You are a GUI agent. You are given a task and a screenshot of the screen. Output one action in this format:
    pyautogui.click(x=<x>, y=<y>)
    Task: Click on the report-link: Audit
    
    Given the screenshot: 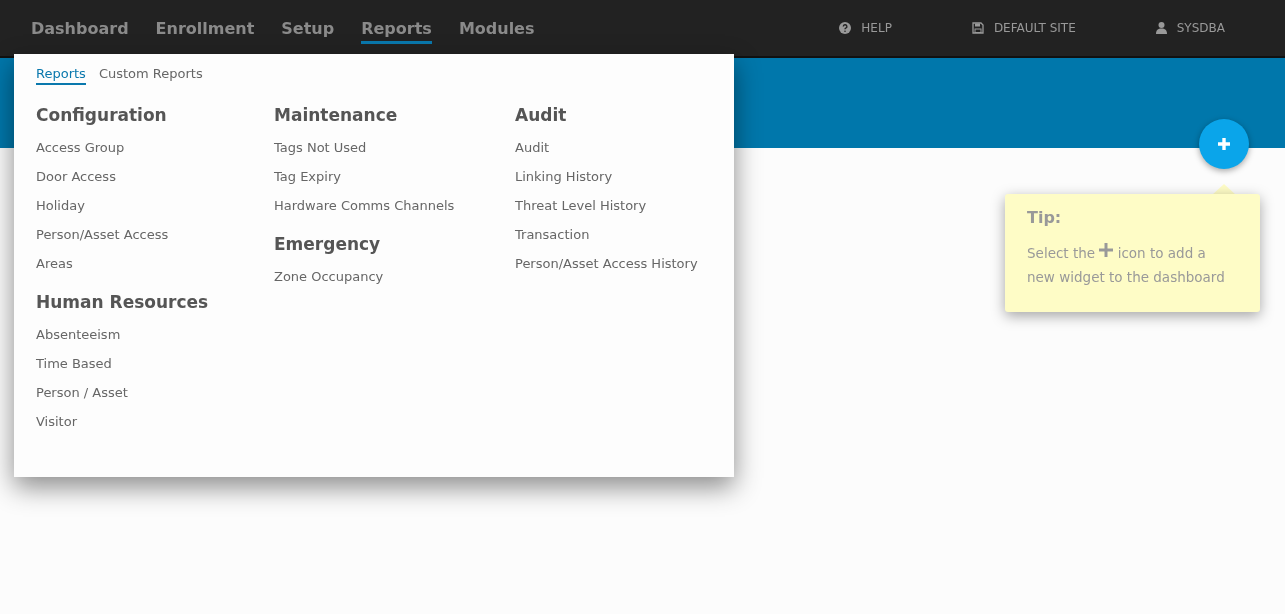 What is the action you would take?
    pyautogui.click(x=615, y=147)
    